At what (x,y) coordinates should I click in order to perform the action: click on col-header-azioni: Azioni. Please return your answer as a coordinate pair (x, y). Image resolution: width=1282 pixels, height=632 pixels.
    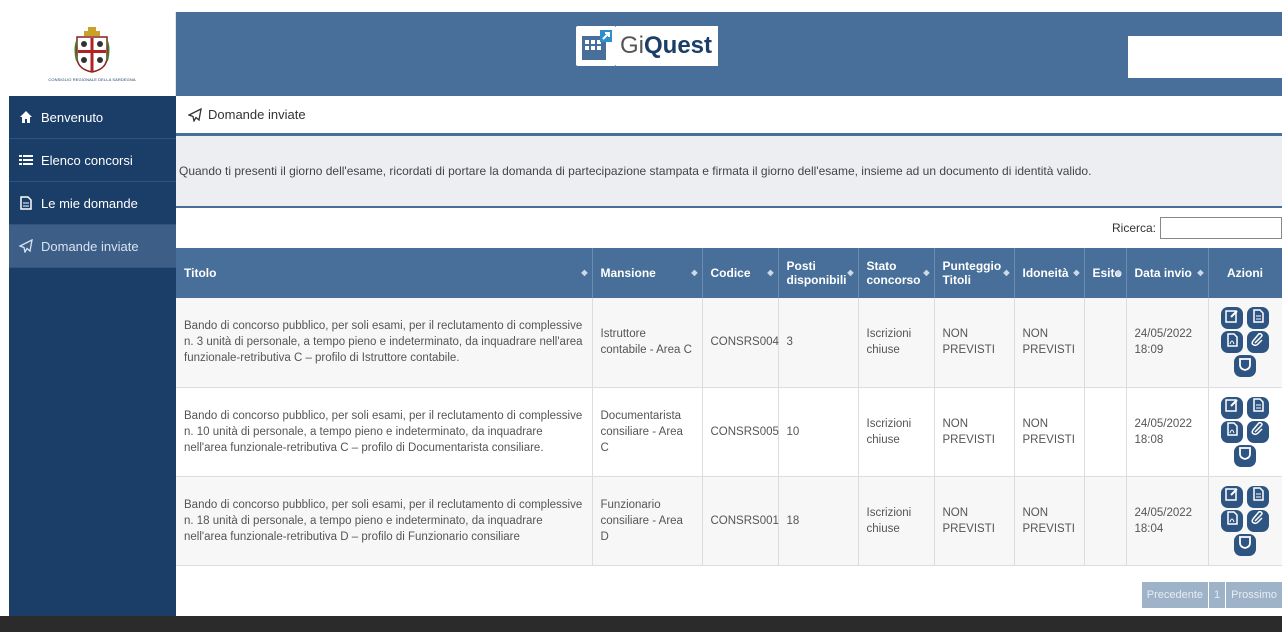
    Looking at the image, I should click on (1245, 273).